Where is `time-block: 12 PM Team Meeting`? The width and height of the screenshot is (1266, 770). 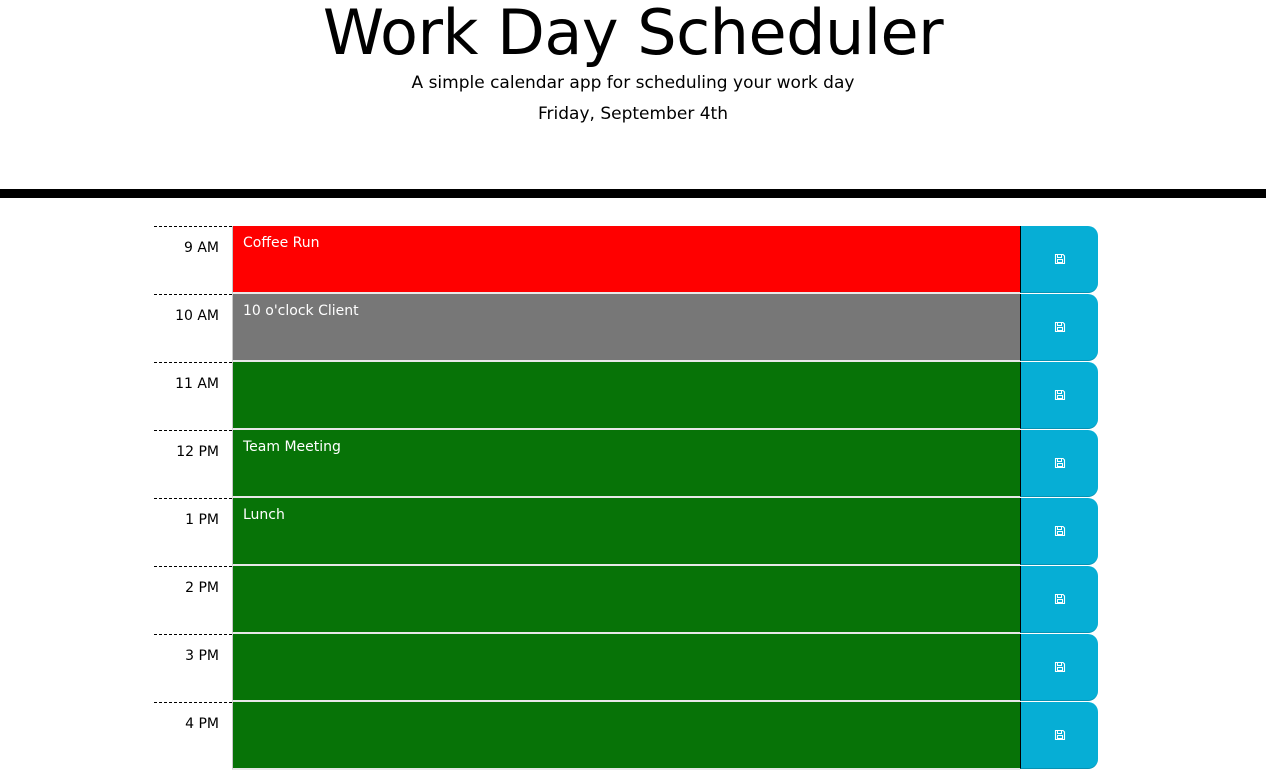 time-block: 12 PM Team Meeting is located at coordinates (626, 464).